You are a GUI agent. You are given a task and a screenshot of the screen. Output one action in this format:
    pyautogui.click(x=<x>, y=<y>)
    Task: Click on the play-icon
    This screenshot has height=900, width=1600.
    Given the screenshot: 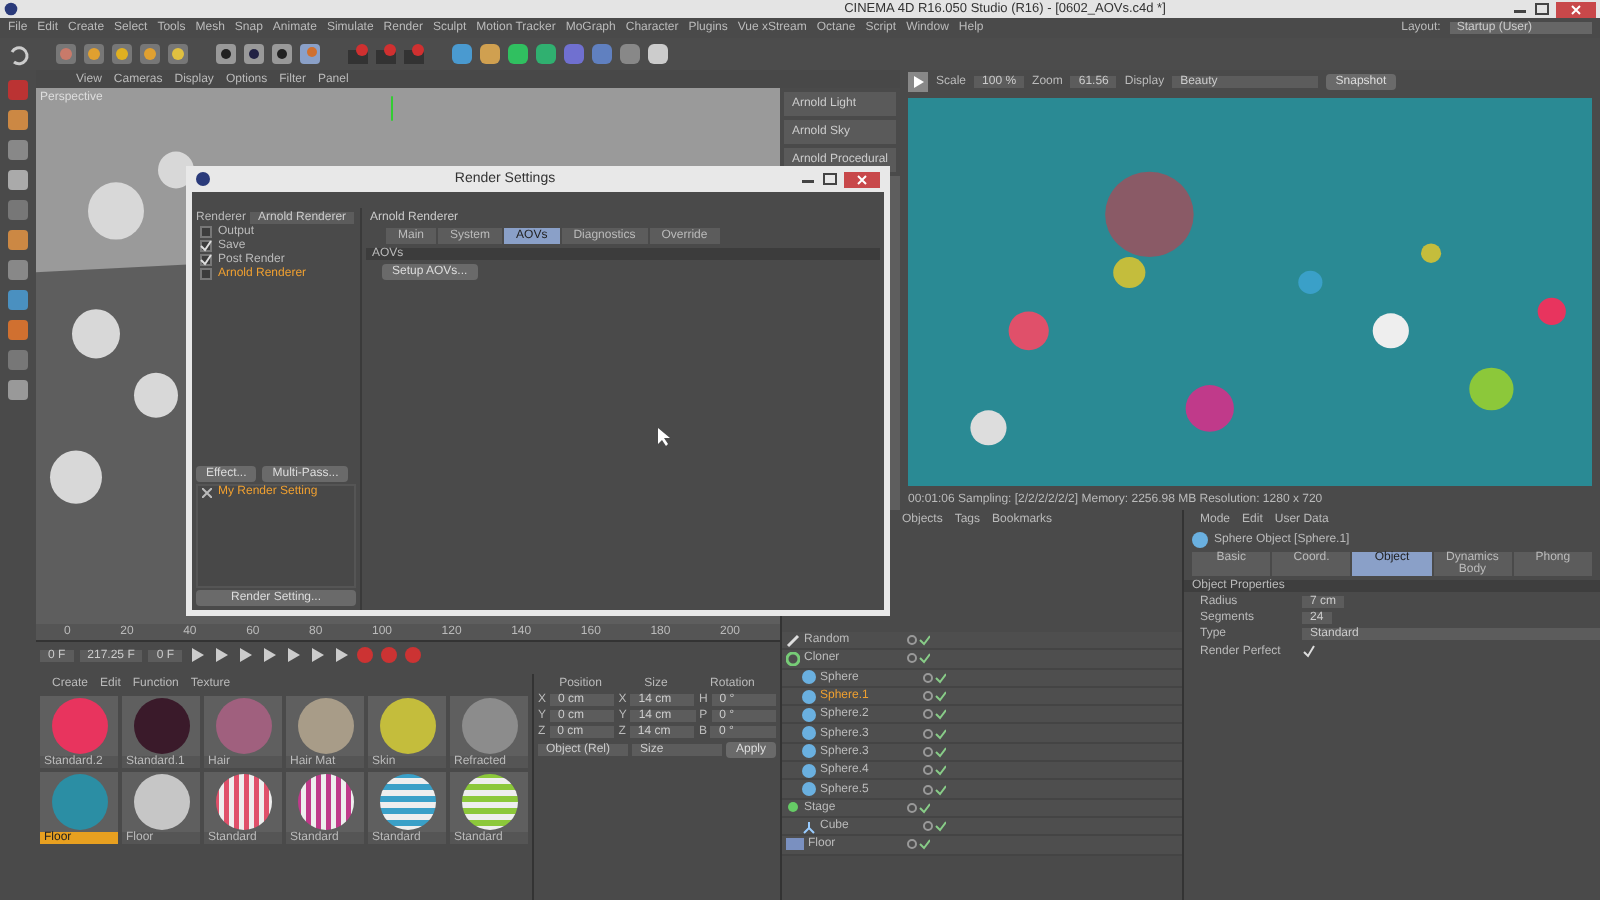 What is the action you would take?
    pyautogui.click(x=918, y=82)
    